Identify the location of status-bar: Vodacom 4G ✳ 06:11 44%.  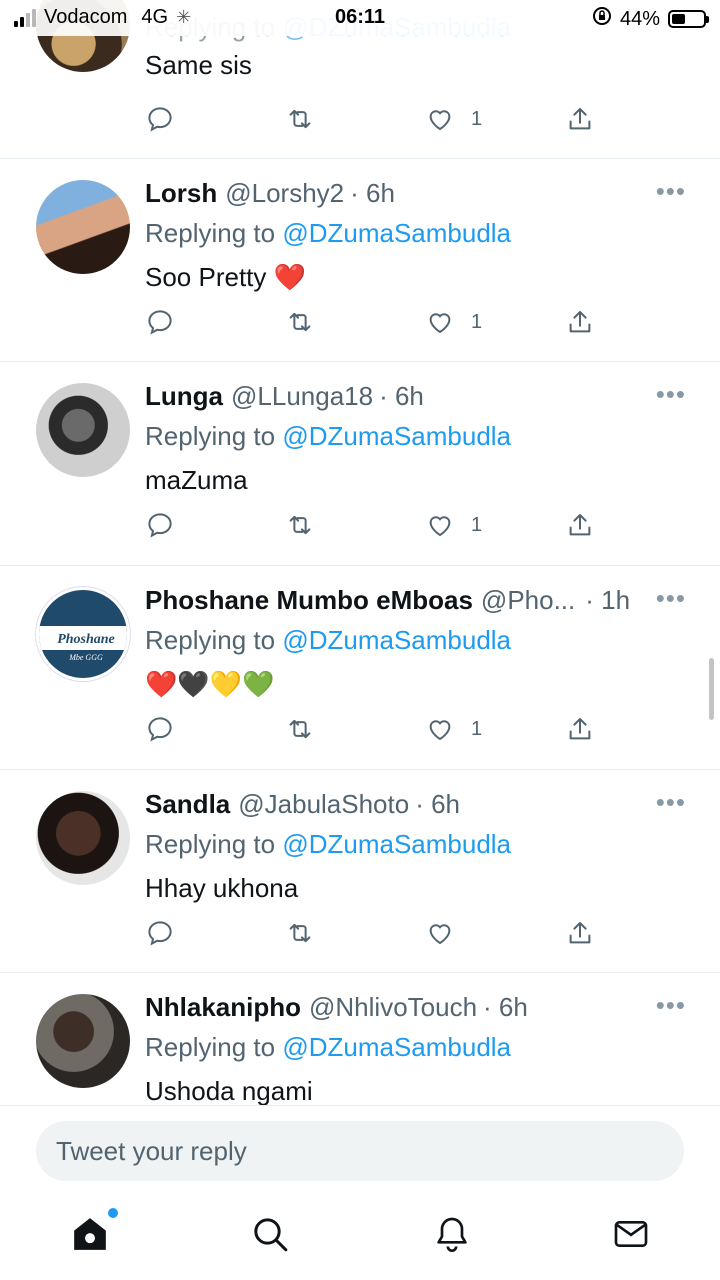
(360, 18).